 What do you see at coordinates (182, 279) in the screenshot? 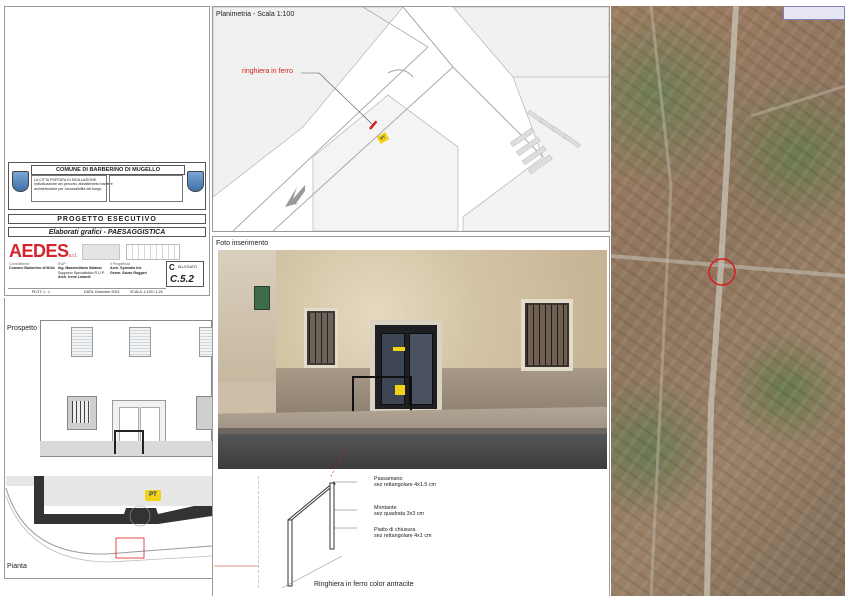
I see `allegato-code: C.5.2` at bounding box center [182, 279].